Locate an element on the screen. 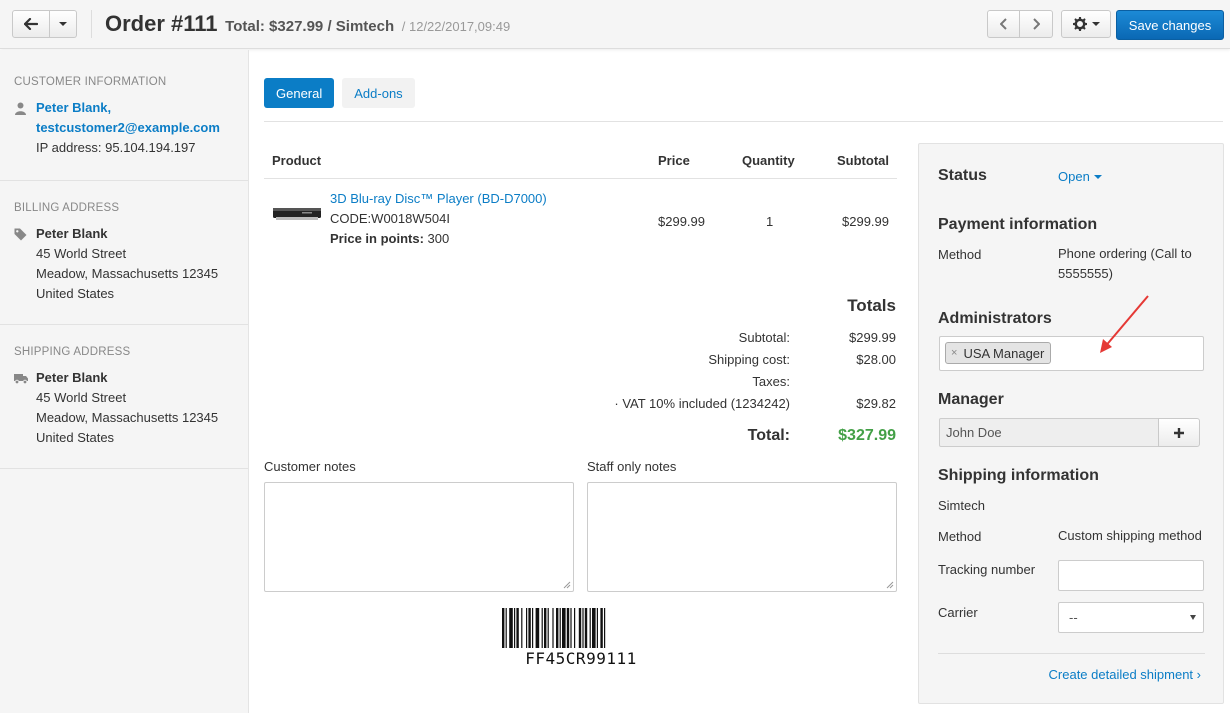  prev-order-button is located at coordinates (1003, 24).